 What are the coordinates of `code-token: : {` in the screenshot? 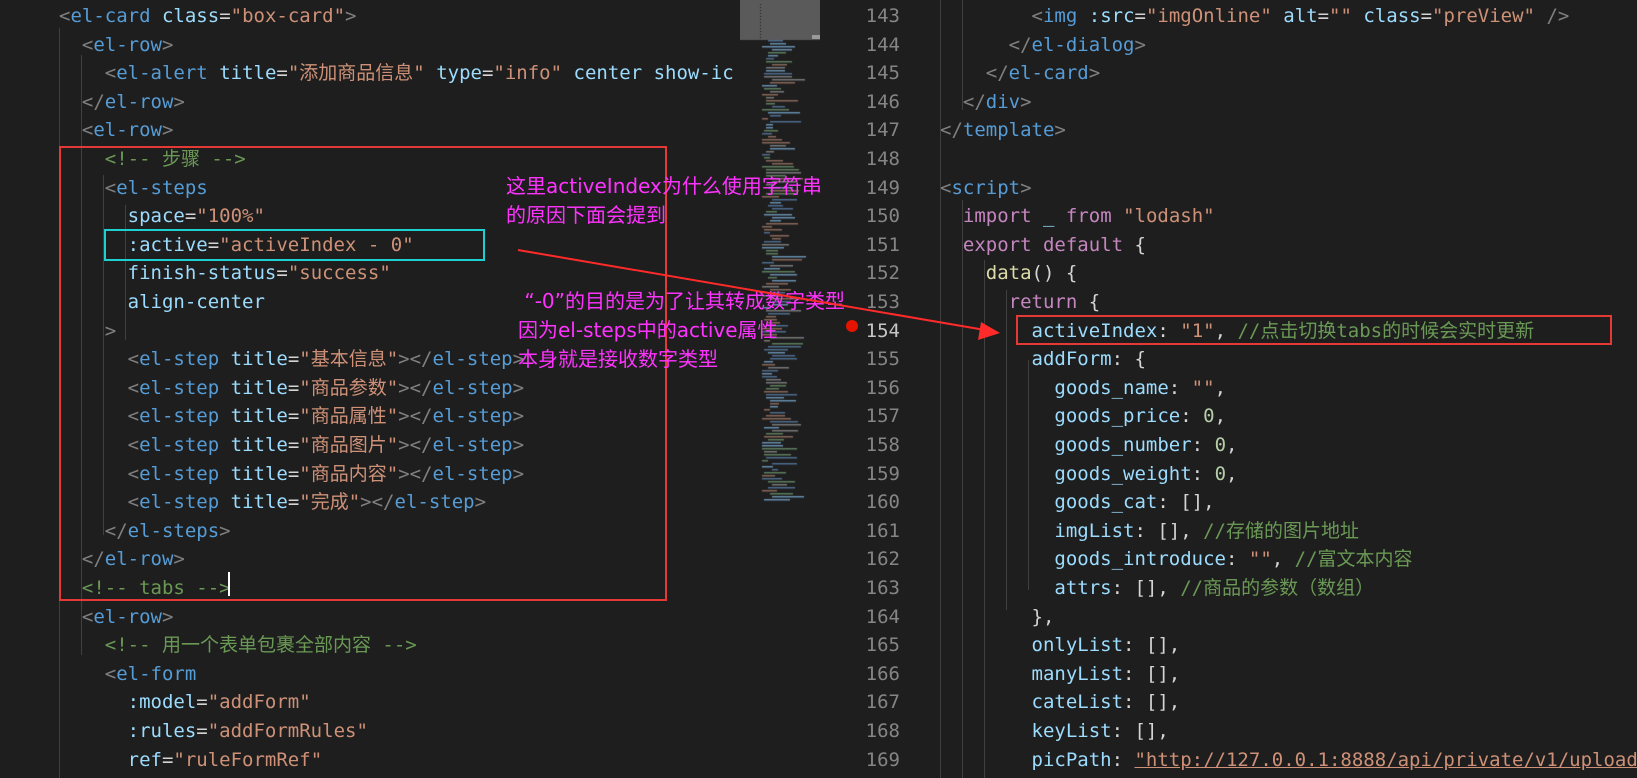 It's located at (1128, 359).